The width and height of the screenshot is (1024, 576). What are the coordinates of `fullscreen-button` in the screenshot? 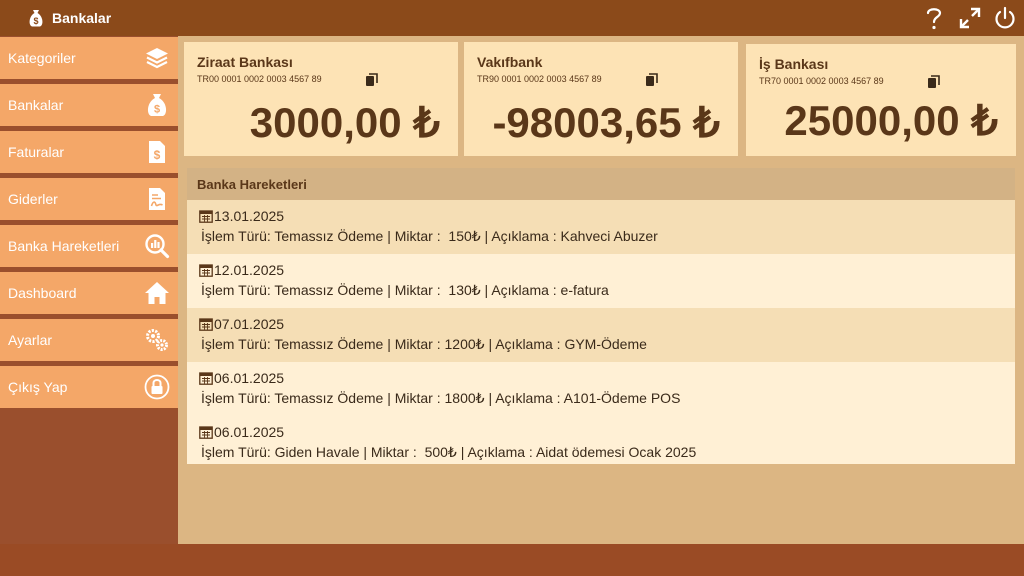 It's located at (970, 18).